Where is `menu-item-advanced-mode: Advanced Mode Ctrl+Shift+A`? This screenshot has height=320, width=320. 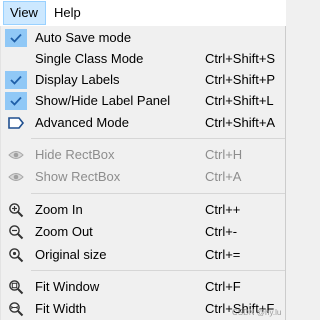
menu-item-advanced-mode: Advanced Mode Ctrl+Shift+A is located at coordinates (143, 123).